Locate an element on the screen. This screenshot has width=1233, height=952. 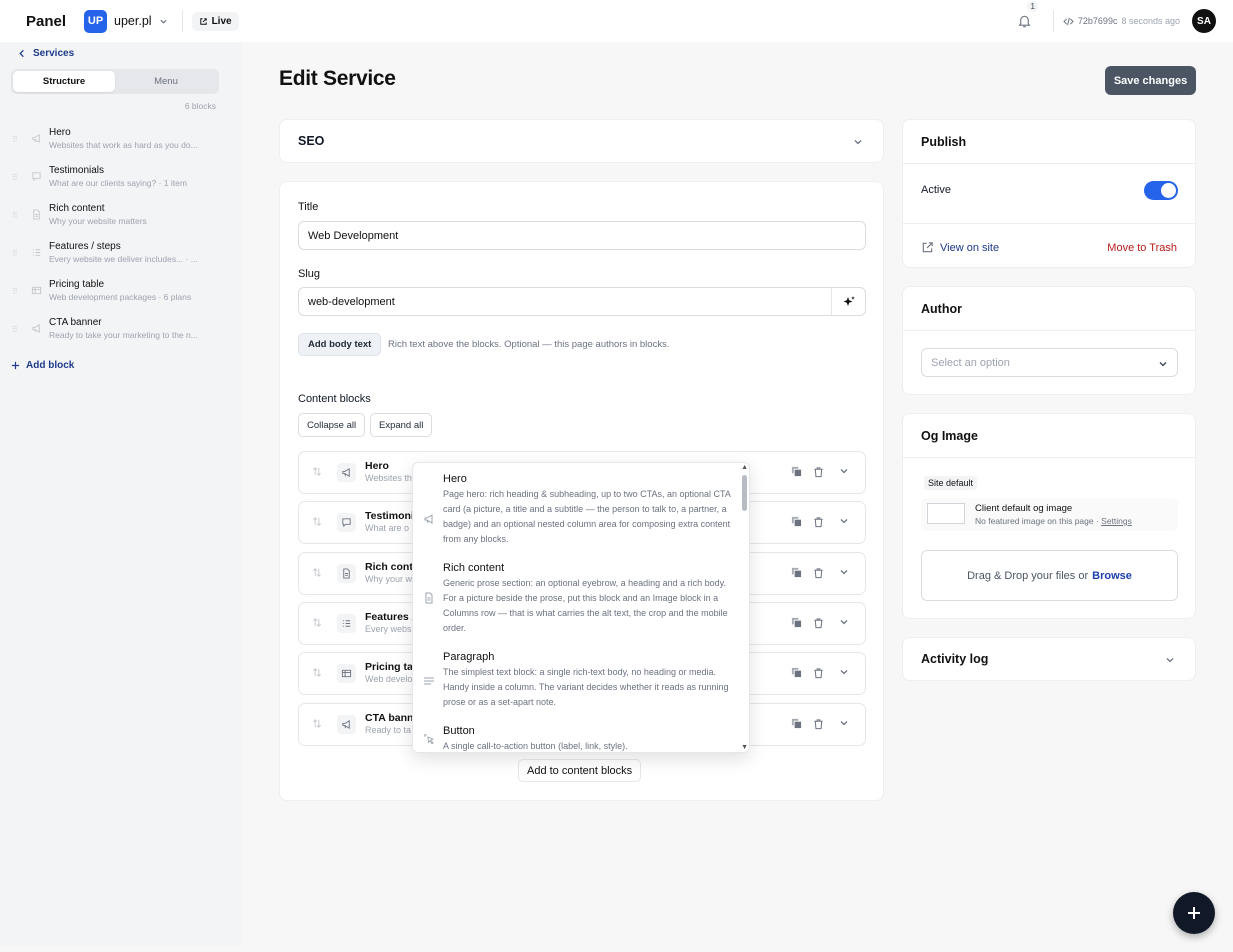
live-button: Live is located at coordinates (215, 21).